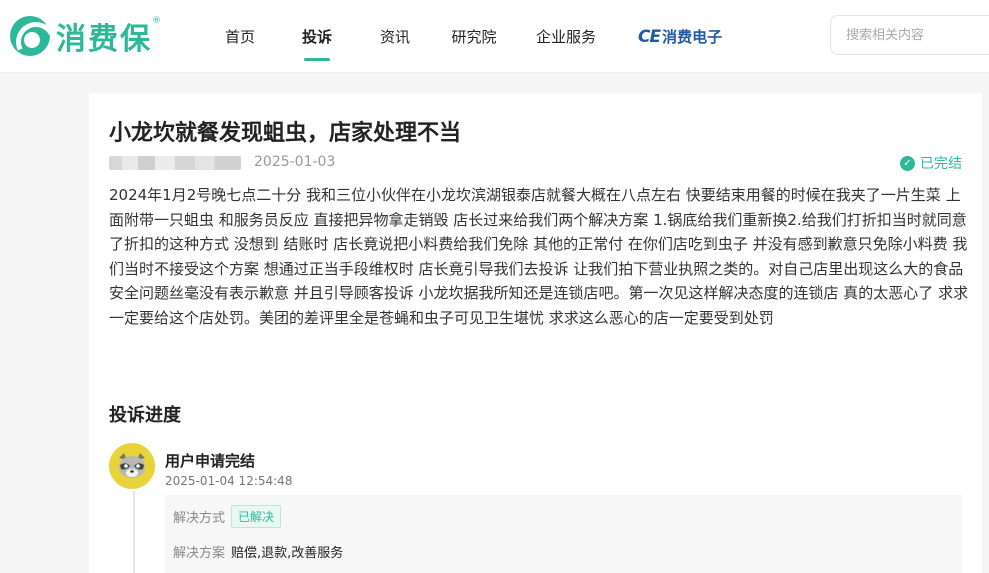  Describe the element at coordinates (145, 415) in the screenshot. I see `progress-section-title: 投诉进度` at that location.